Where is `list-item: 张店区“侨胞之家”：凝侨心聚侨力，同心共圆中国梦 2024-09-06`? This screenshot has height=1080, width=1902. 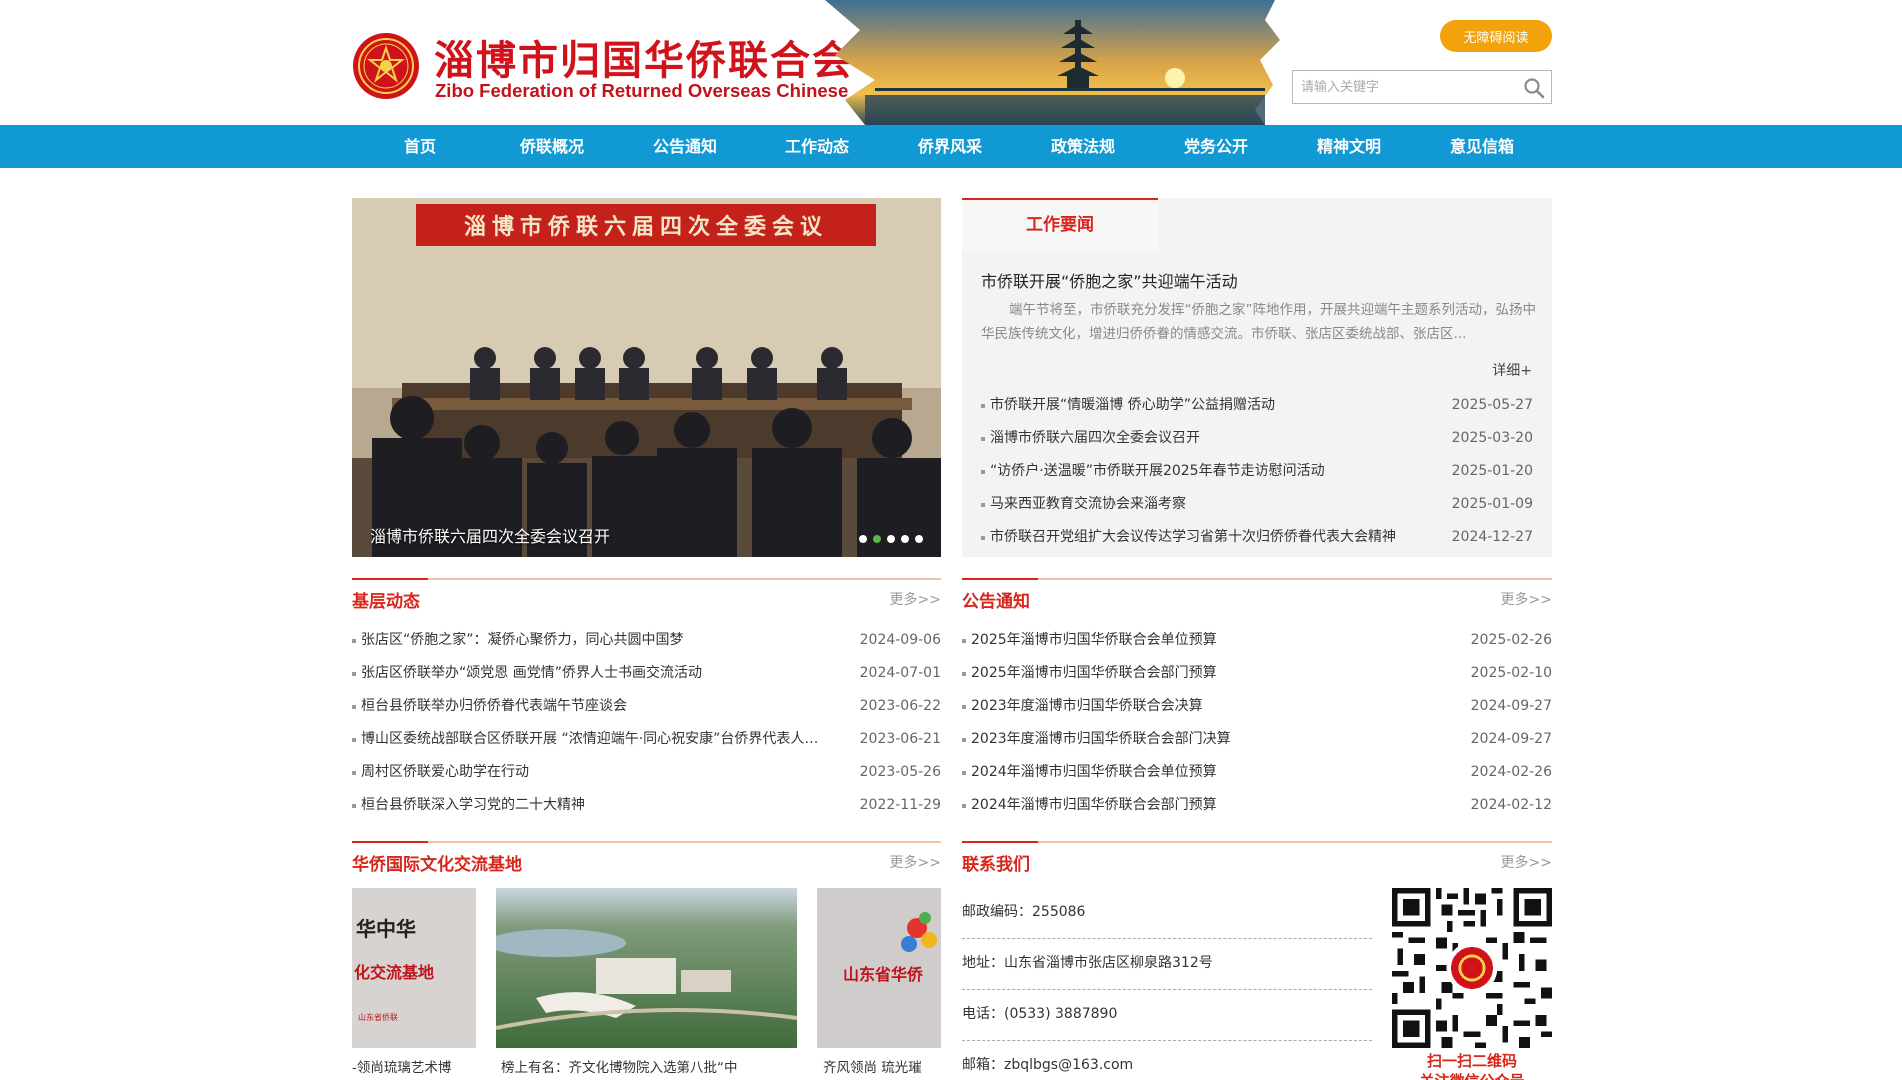
list-item: 张店区“侨胞之家”：凝侨心聚侨力，同心共圆中国梦 2024-09-06 is located at coordinates (646, 640).